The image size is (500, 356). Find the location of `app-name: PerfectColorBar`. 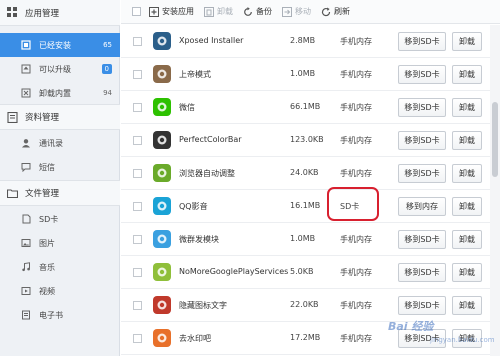

app-name: PerfectColorBar is located at coordinates (210, 139).